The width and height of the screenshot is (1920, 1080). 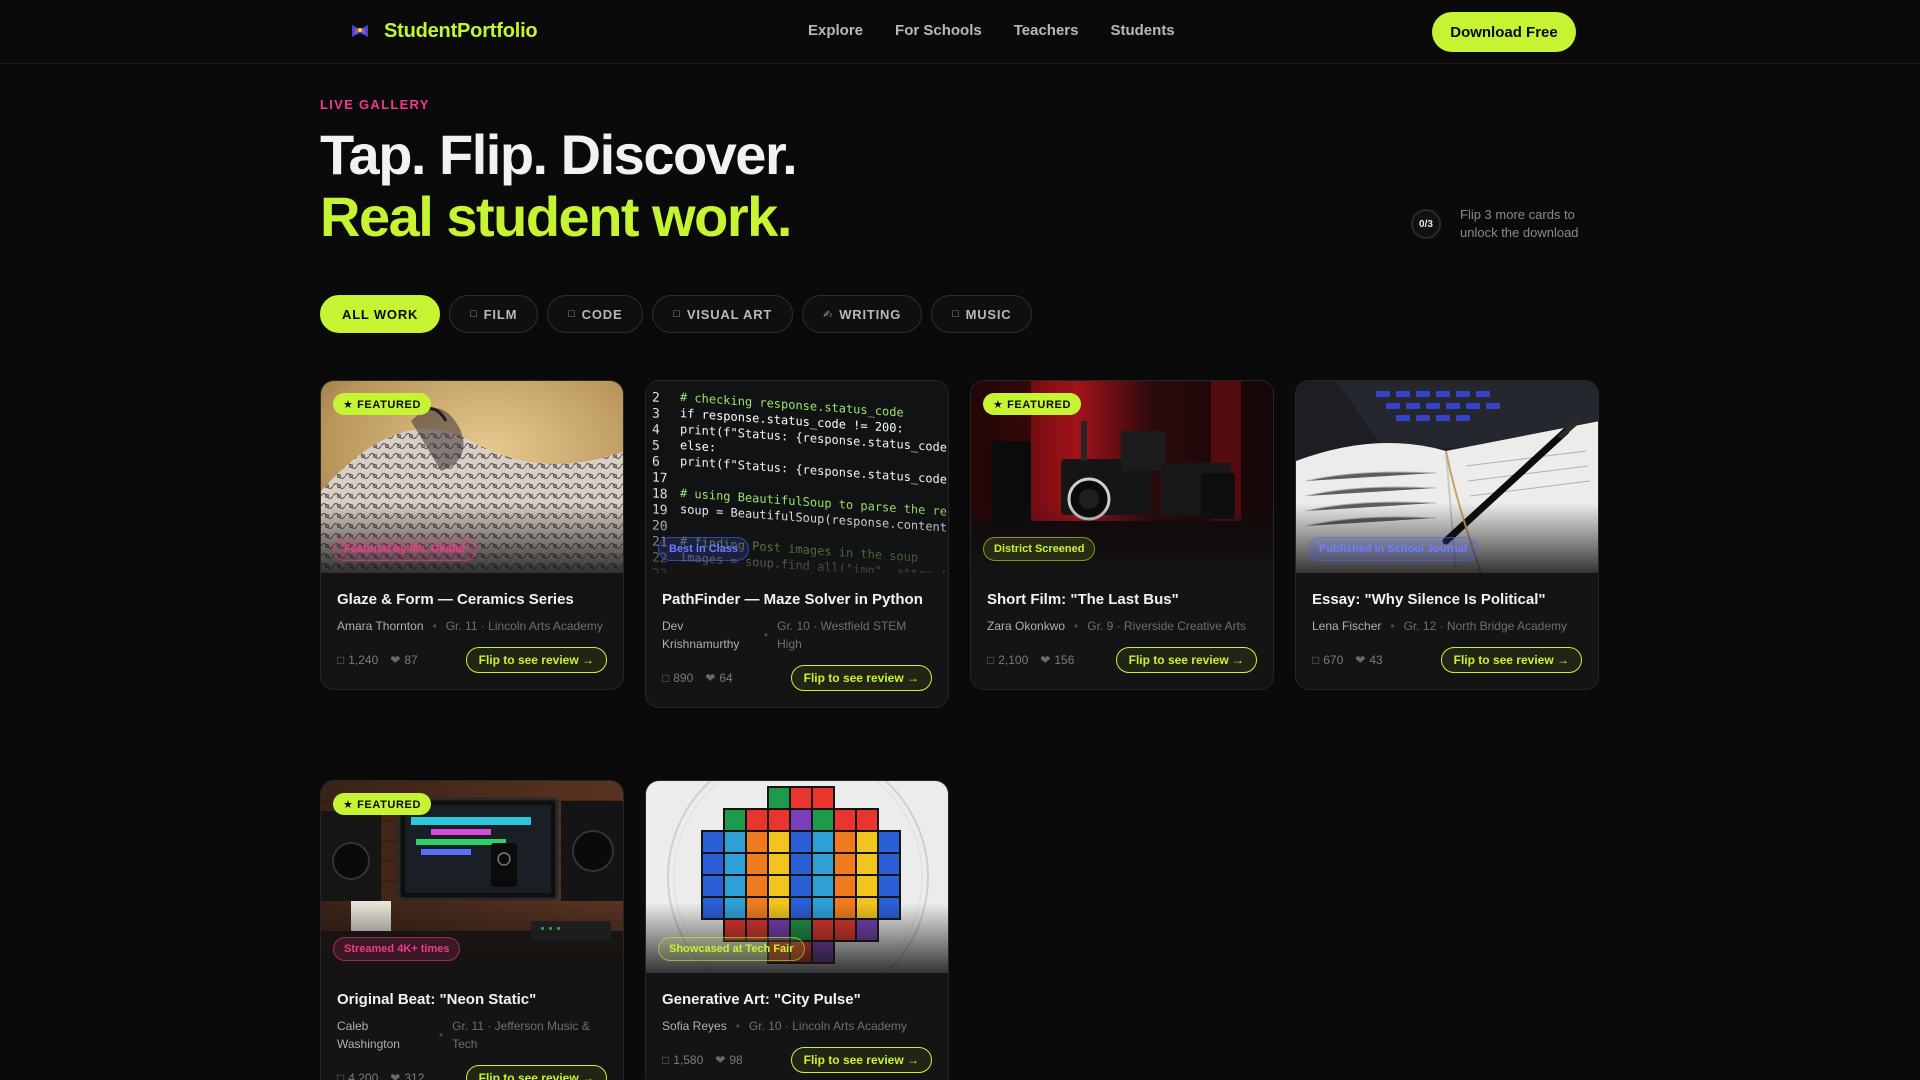 I want to click on views-stat: □ 1,240, so click(x=357, y=660).